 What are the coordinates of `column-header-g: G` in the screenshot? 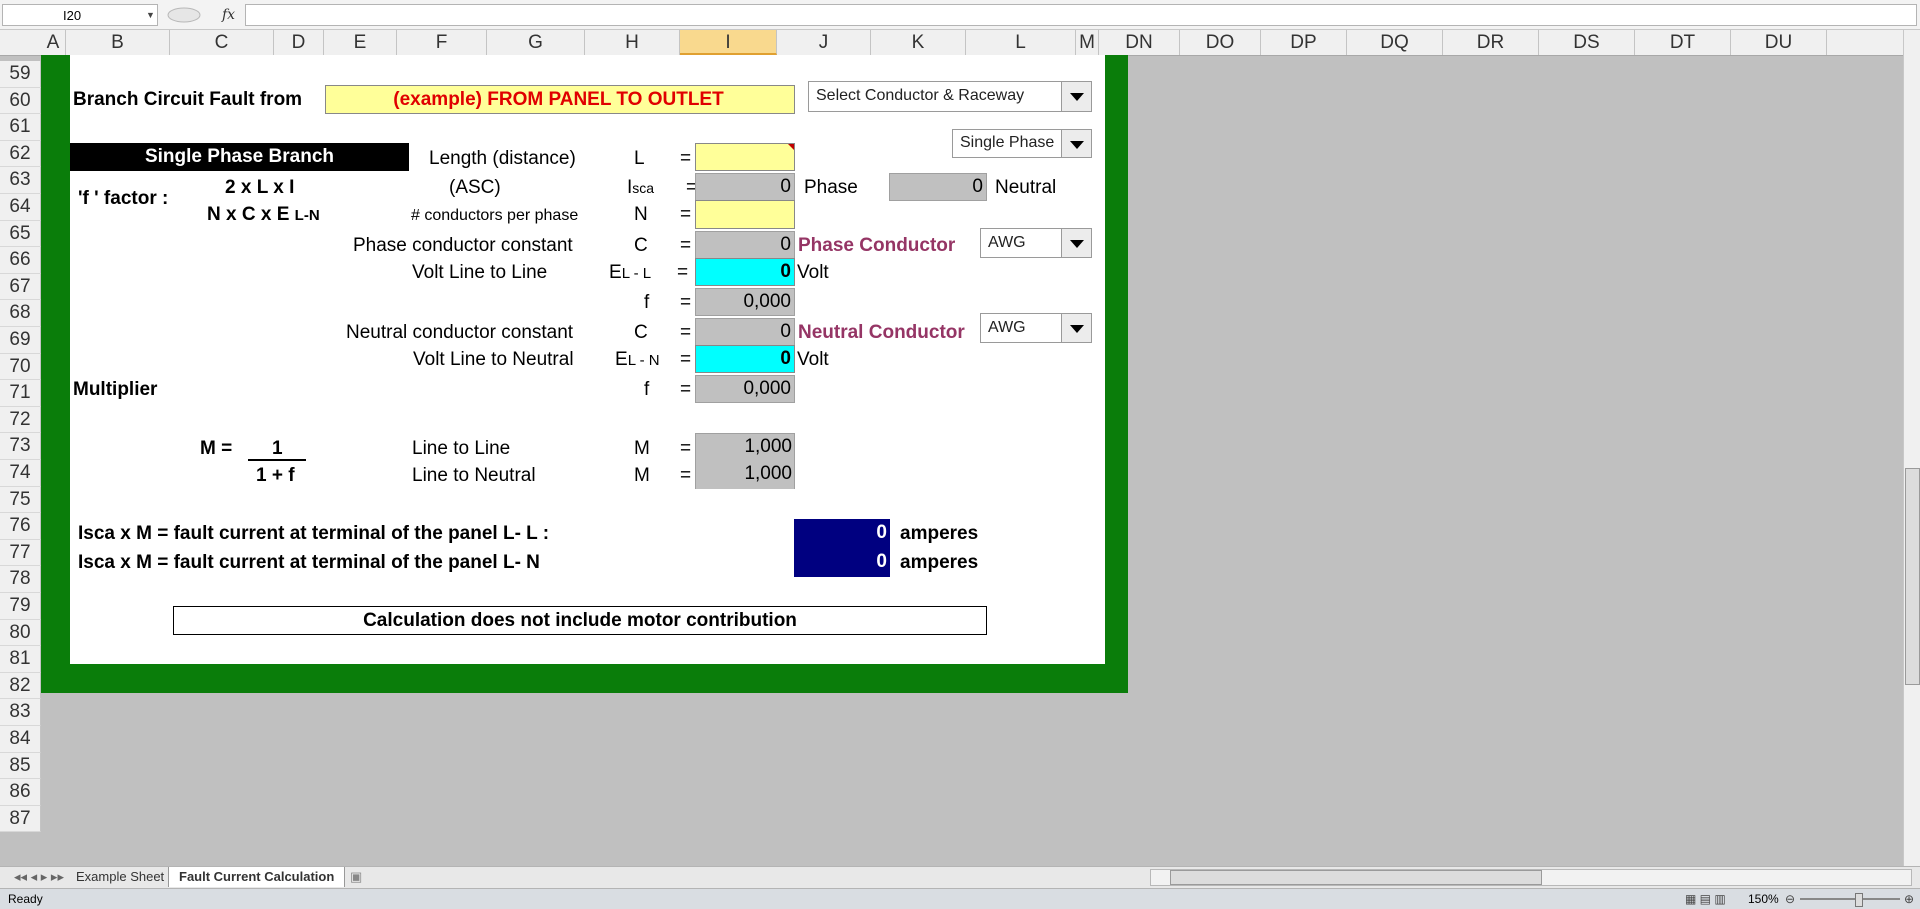 It's located at (536, 42).